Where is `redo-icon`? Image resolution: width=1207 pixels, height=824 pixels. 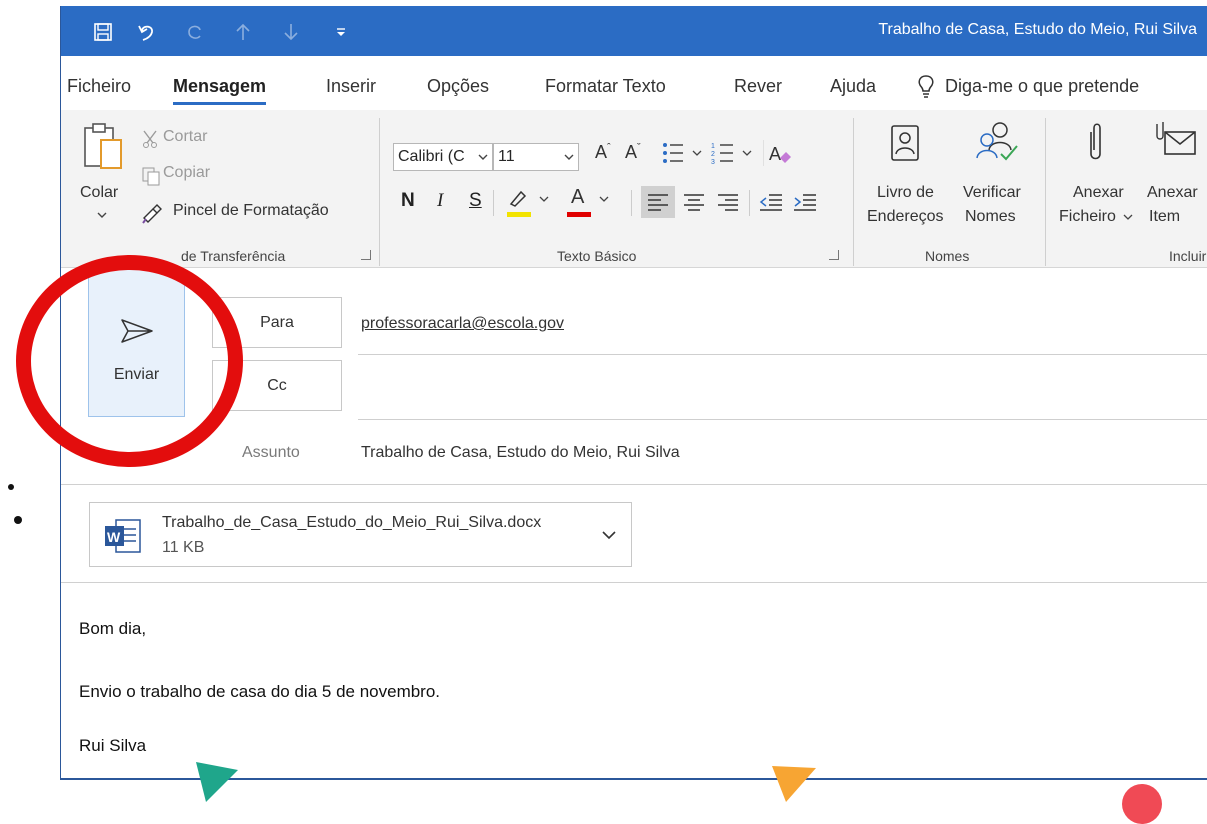
redo-icon is located at coordinates (195, 32).